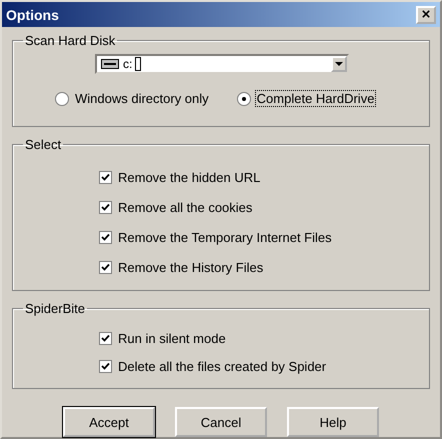 The height and width of the screenshot is (439, 442). Describe the element at coordinates (259, 366) in the screenshot. I see `checkbox-option: Delete all the files created by Spider` at that location.